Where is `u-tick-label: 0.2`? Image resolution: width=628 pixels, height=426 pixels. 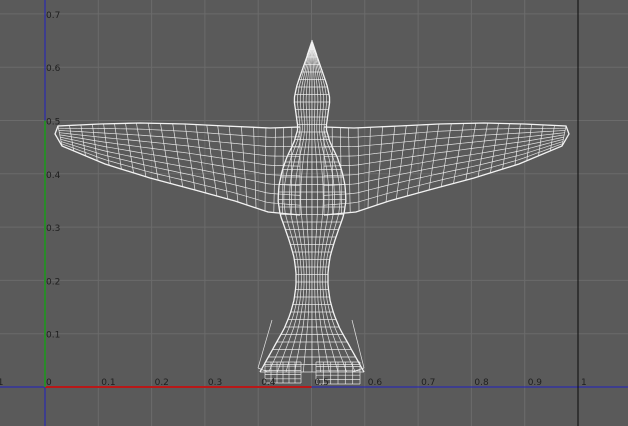
u-tick-label: 0.2 is located at coordinates (162, 383).